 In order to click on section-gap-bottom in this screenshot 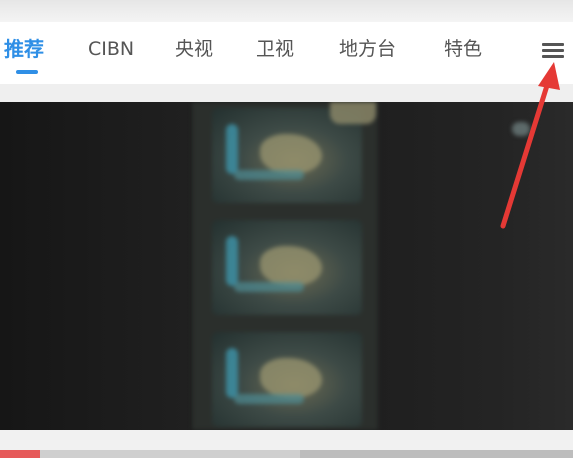, I will do `click(286, 440)`.